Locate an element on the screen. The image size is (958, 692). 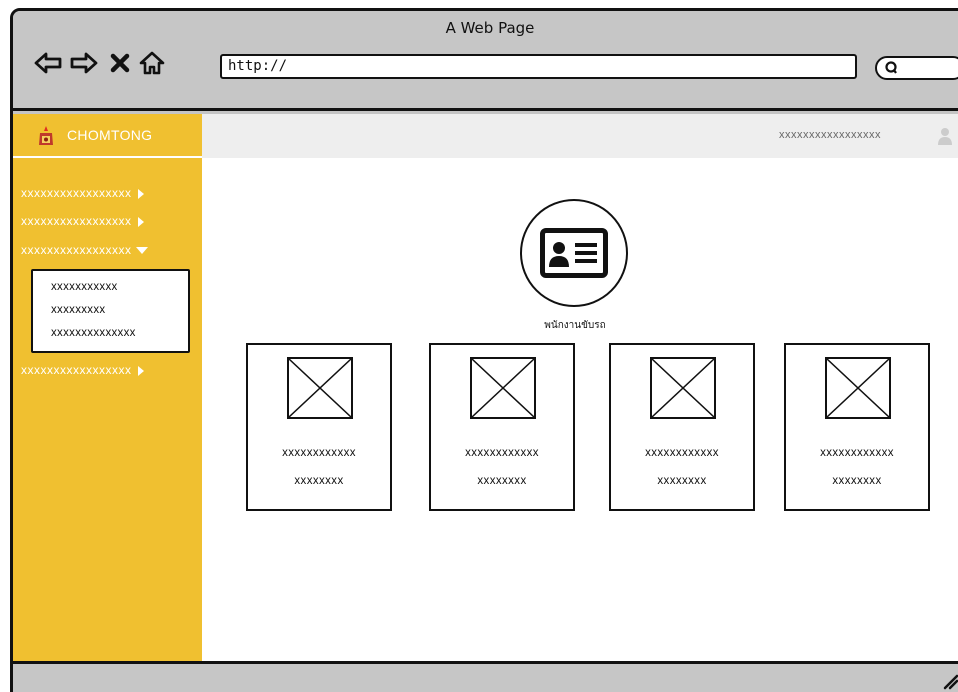
close-icon is located at coordinates (120, 63).